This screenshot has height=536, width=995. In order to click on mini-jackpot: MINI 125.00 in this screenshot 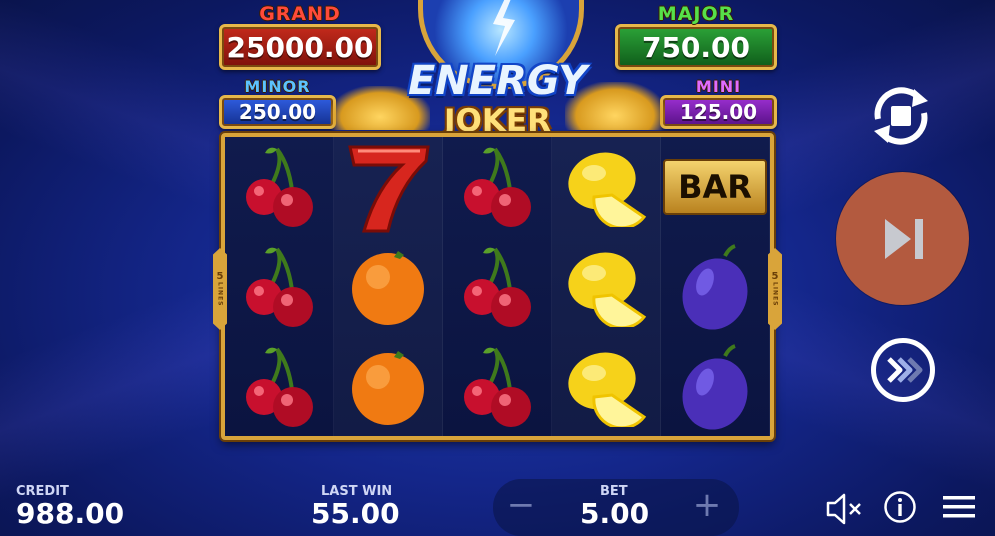, I will do `click(718, 103)`.